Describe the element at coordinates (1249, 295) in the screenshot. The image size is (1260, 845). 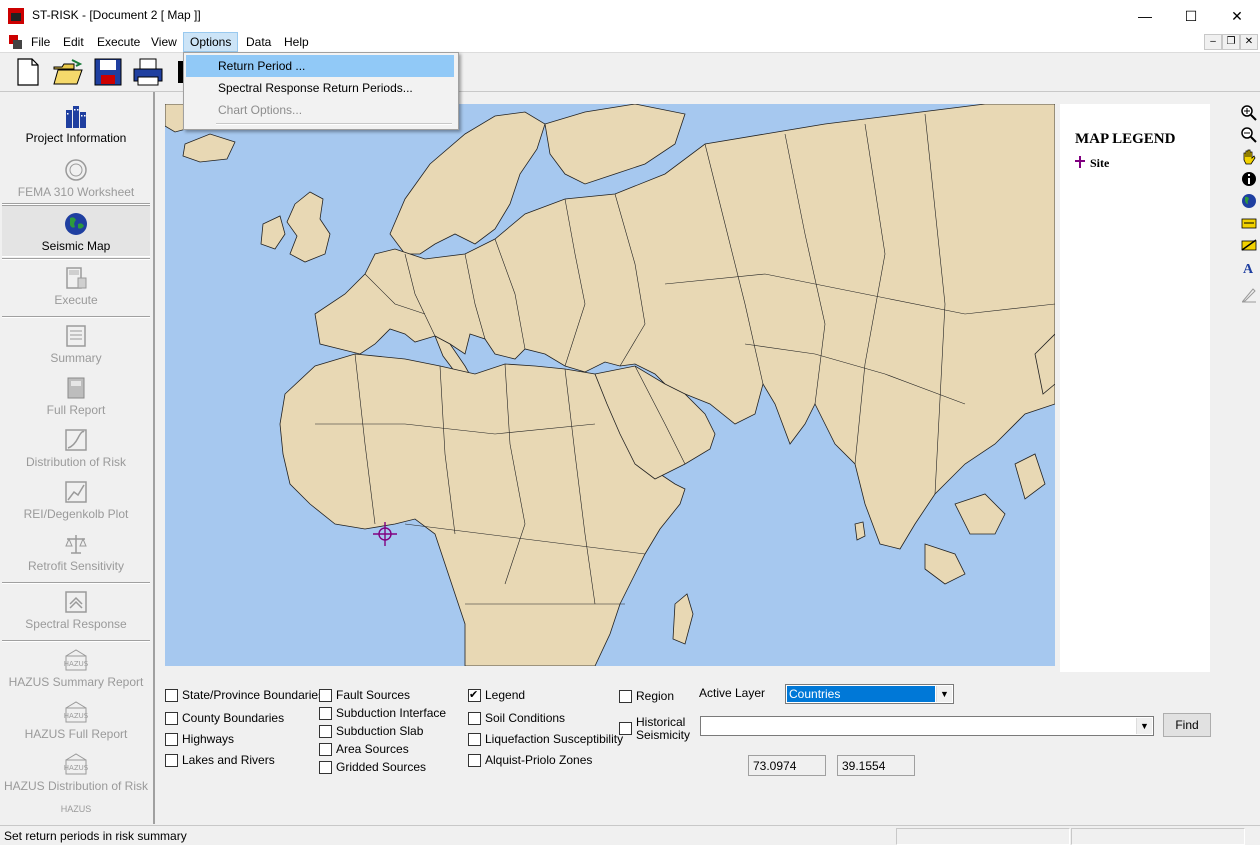
I see `ruler-icon` at that location.